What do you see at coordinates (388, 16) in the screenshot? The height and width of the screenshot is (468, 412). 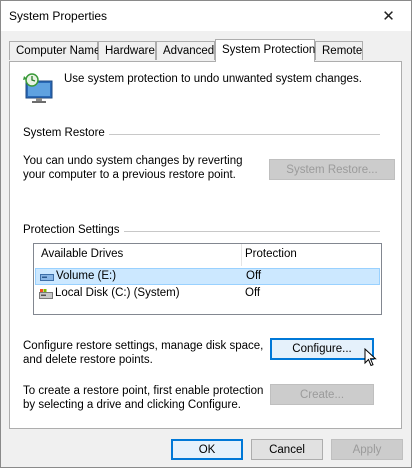 I see `close-icon: ✕` at bounding box center [388, 16].